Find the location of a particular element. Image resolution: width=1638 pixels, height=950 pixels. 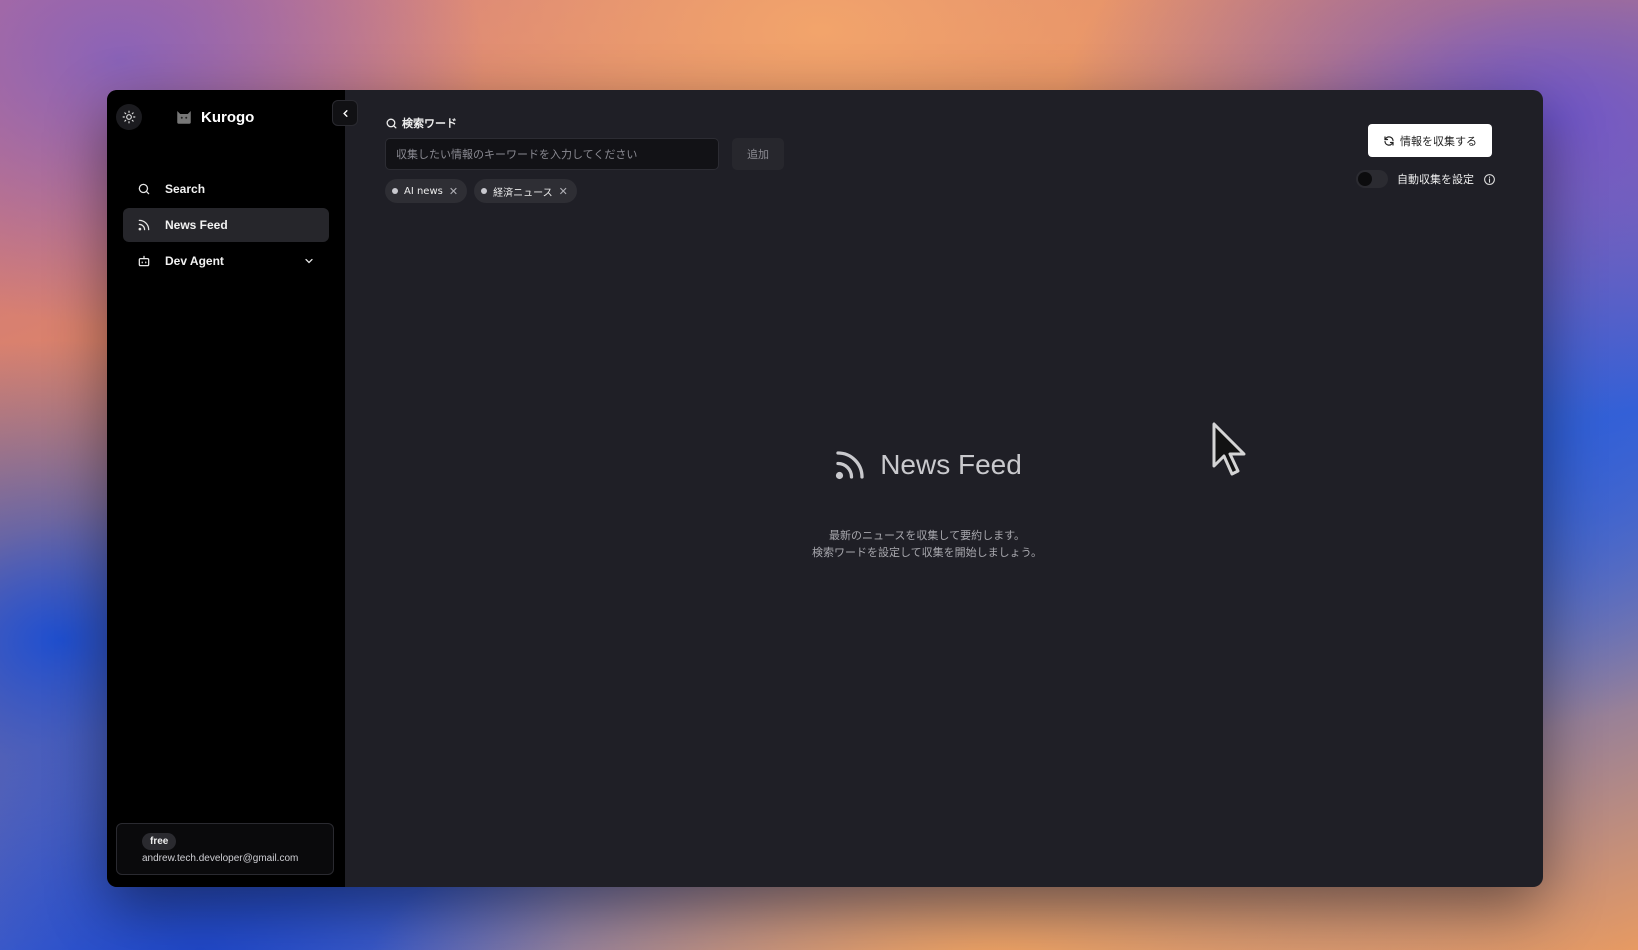

info-icon is located at coordinates (1489, 179).